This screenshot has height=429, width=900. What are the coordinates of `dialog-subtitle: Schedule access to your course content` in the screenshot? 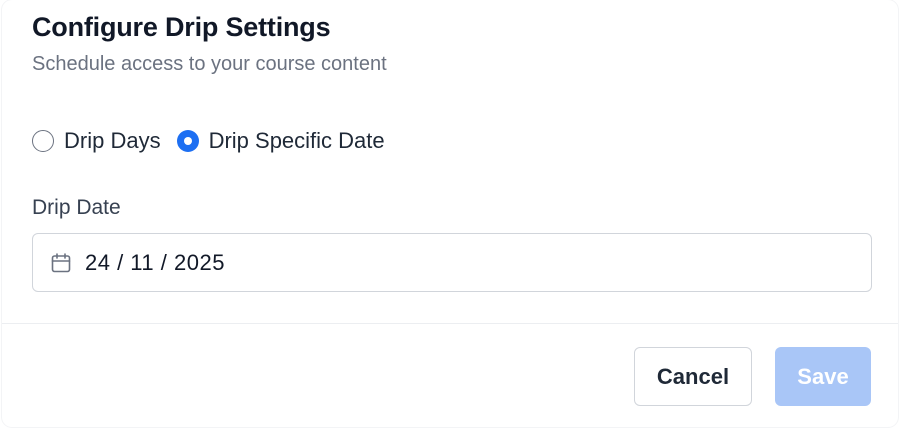 It's located at (209, 64).